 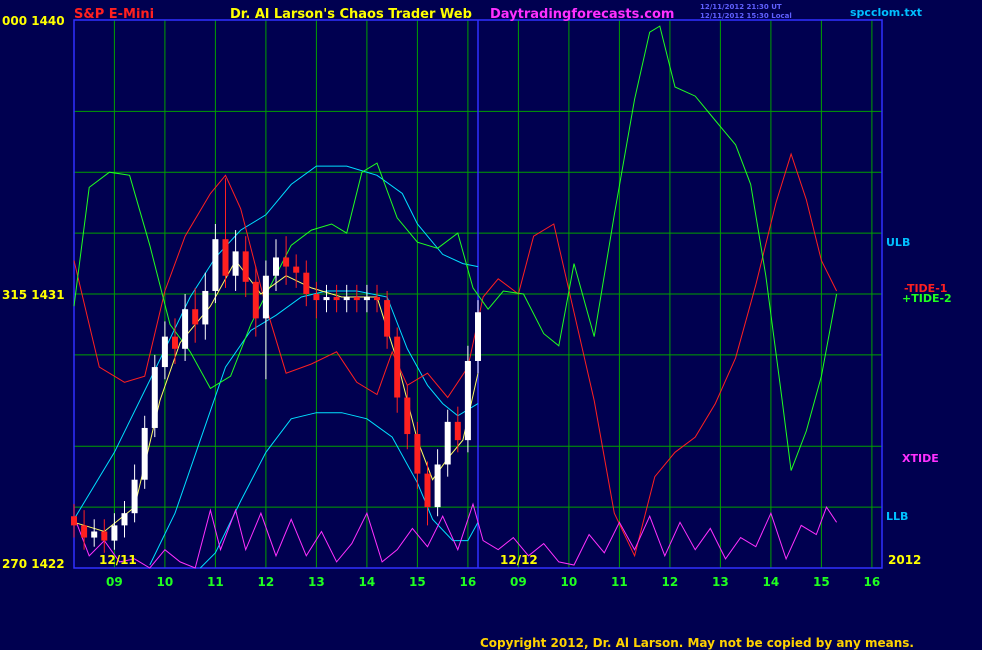 I want to click on y-tick-label-1: 315 1431, so click(x=33, y=295).